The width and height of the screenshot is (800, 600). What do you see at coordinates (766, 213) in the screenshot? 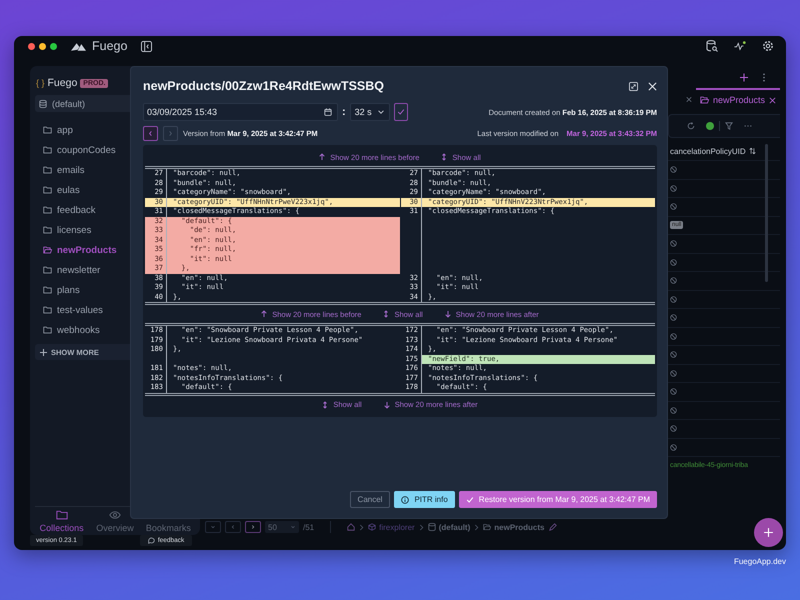
I see `scrollbar` at bounding box center [766, 213].